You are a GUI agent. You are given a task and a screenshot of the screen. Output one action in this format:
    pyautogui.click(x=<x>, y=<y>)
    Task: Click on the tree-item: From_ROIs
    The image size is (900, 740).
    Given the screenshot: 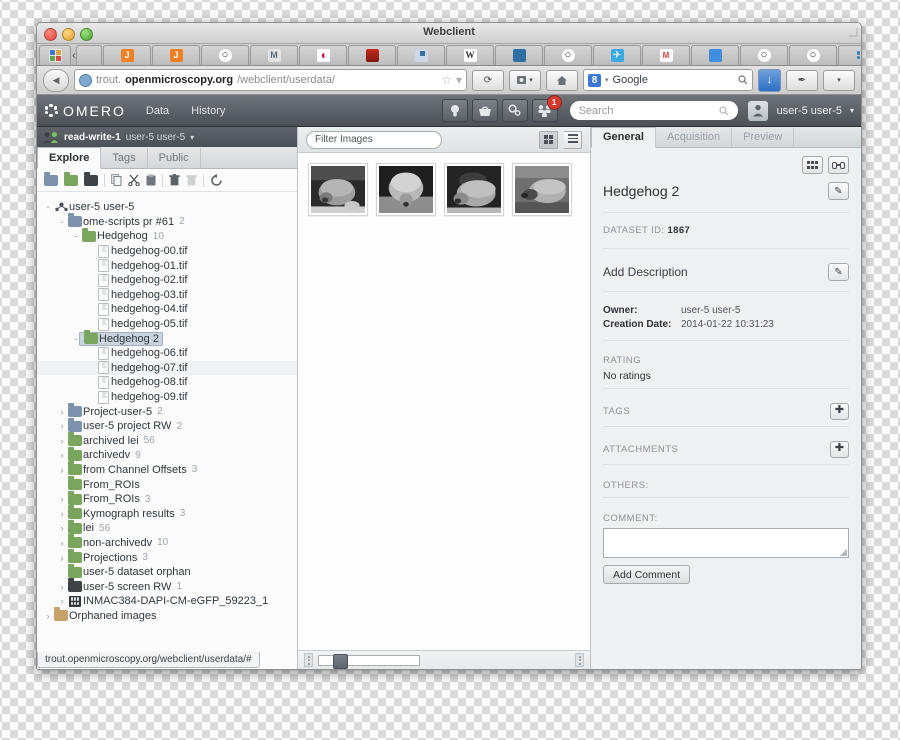 What is the action you would take?
    pyautogui.click(x=167, y=484)
    